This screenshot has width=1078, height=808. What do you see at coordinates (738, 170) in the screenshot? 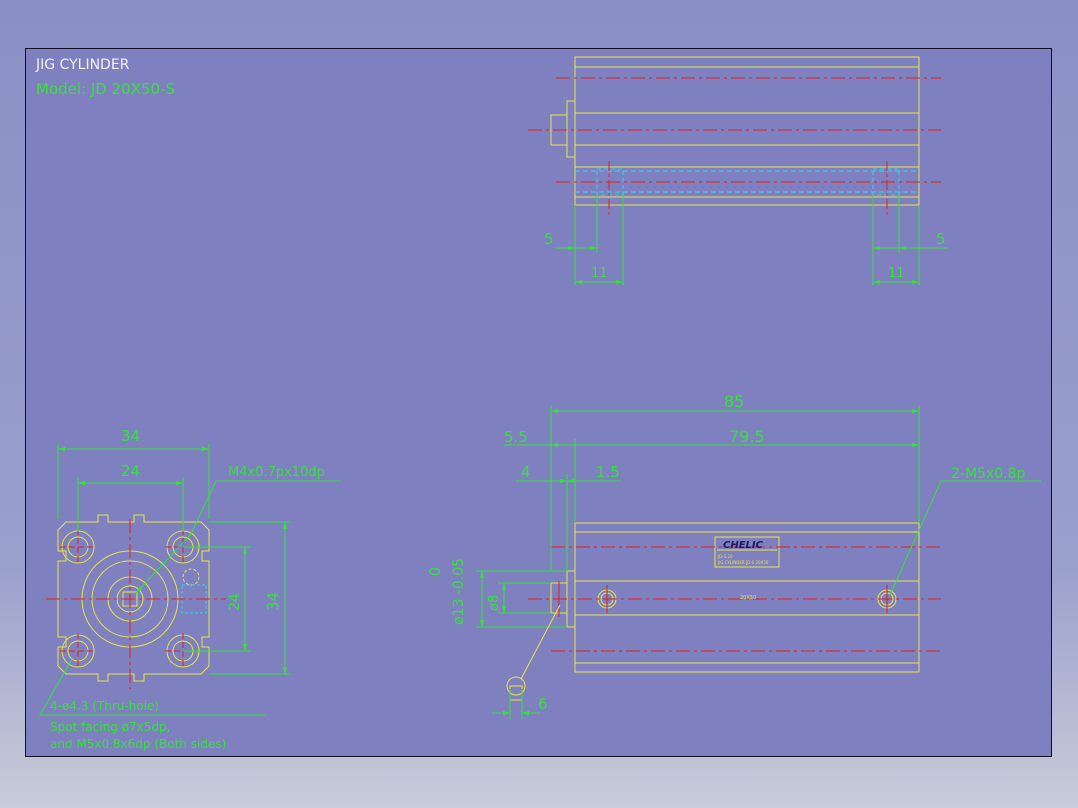
I see `top-view` at bounding box center [738, 170].